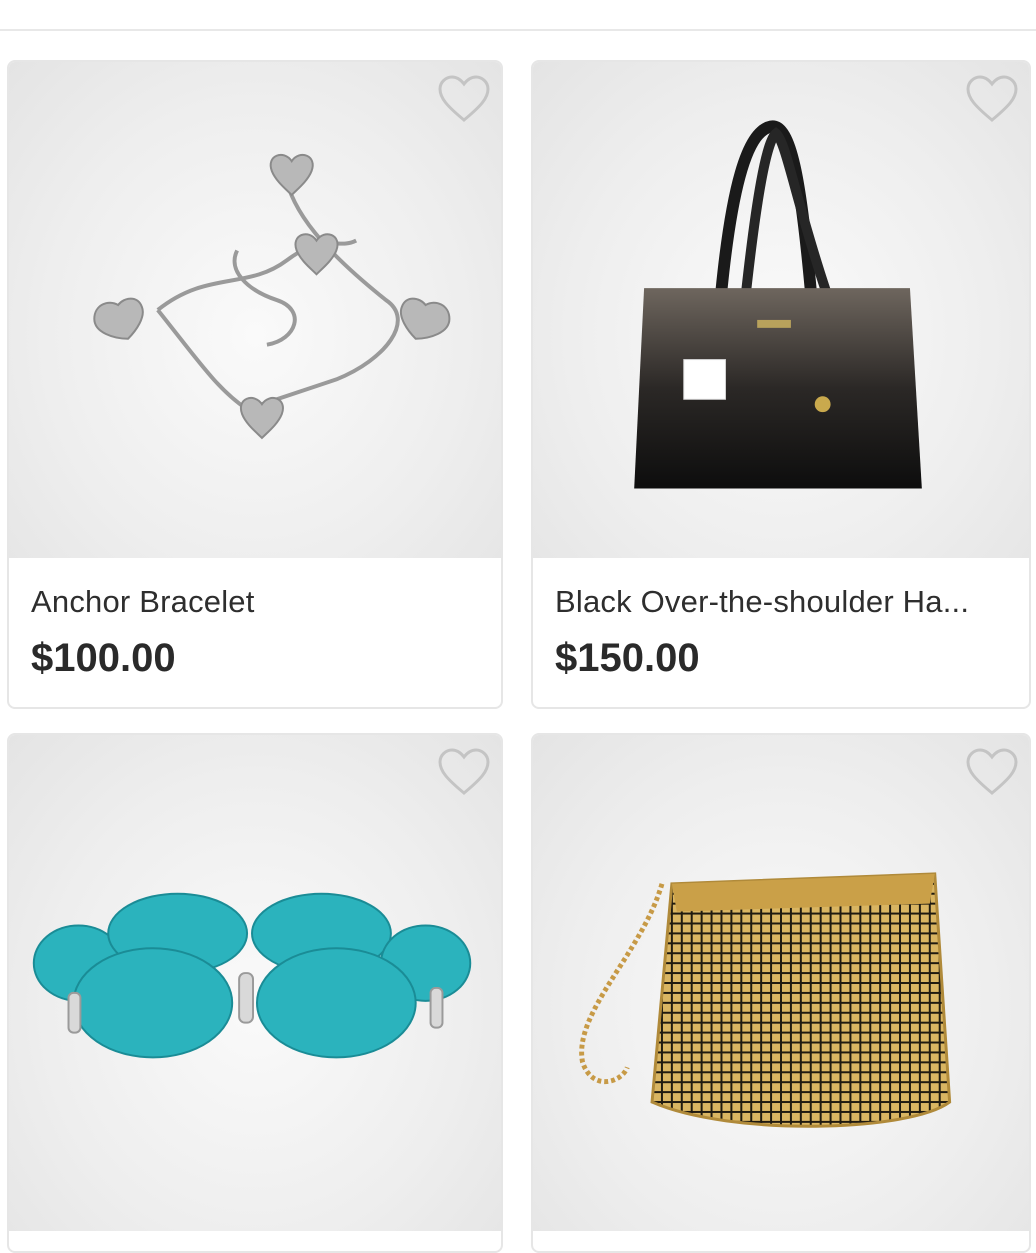  Describe the element at coordinates (518, 15) in the screenshot. I see `top-bar` at that location.